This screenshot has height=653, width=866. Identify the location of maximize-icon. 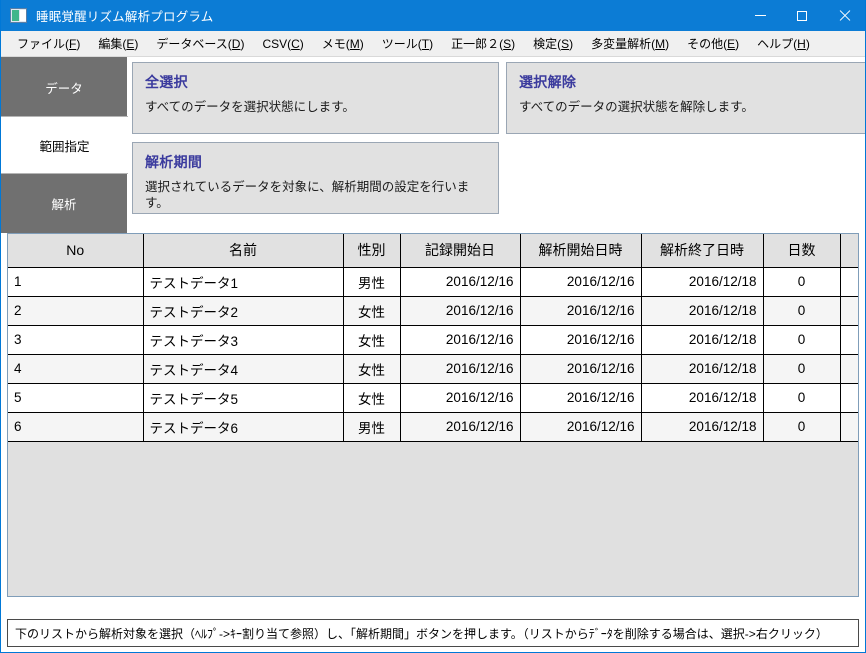
(802, 15).